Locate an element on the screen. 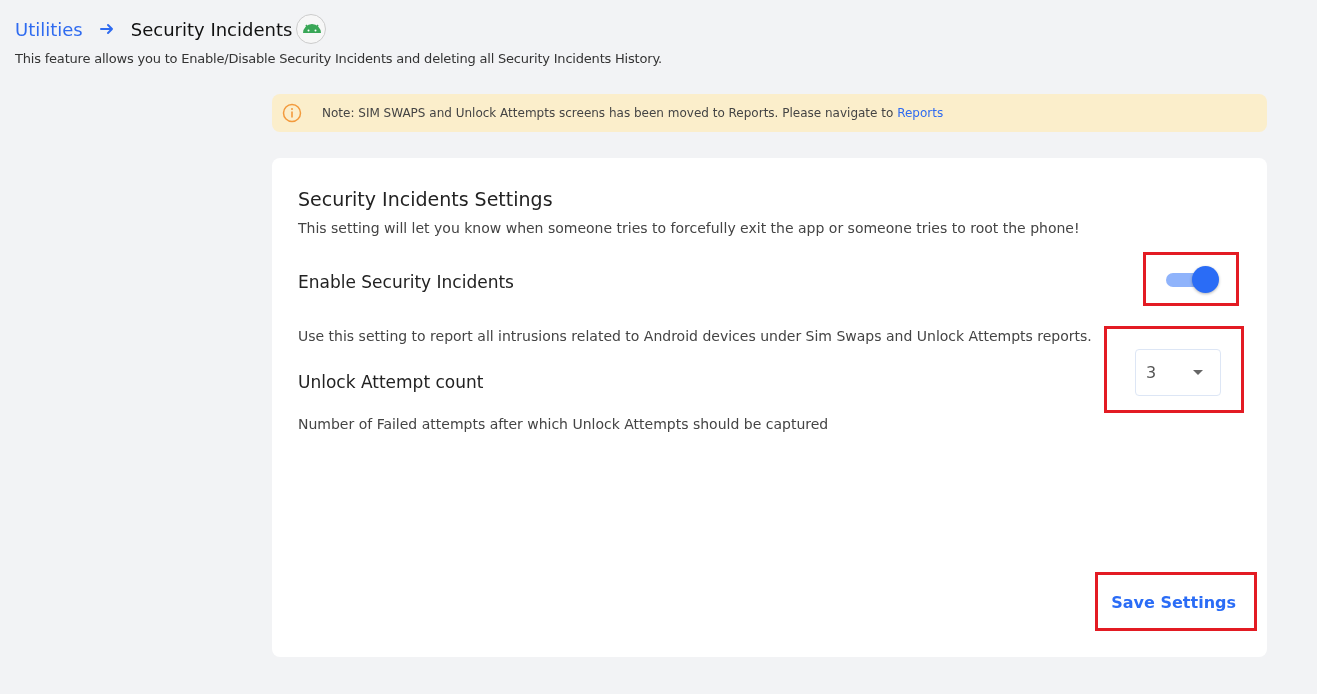 This screenshot has height=694, width=1317. setting-help: Number of Failed attempts after which Unlock Attempts should be captured is located at coordinates (563, 424).